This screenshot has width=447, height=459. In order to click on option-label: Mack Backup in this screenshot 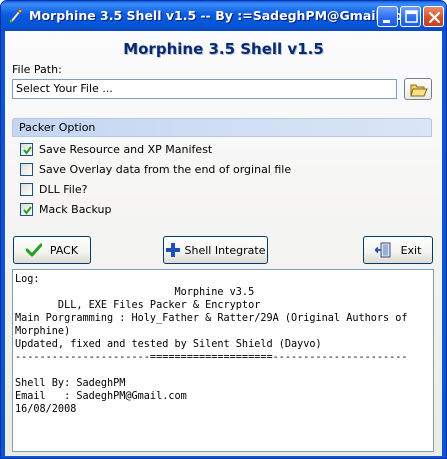, I will do `click(75, 209)`.